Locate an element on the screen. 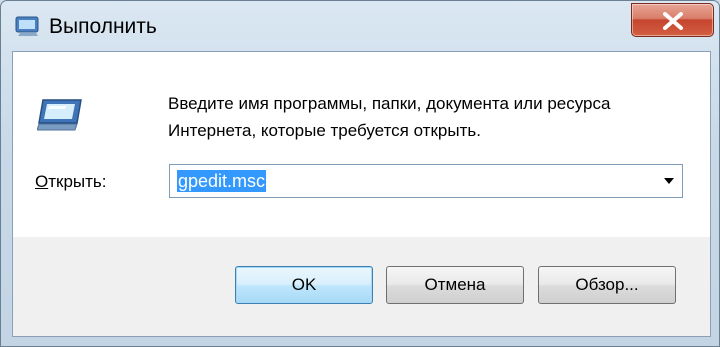 This screenshot has height=347, width=720. open-input-value: gpedit.msc is located at coordinates (222, 181).